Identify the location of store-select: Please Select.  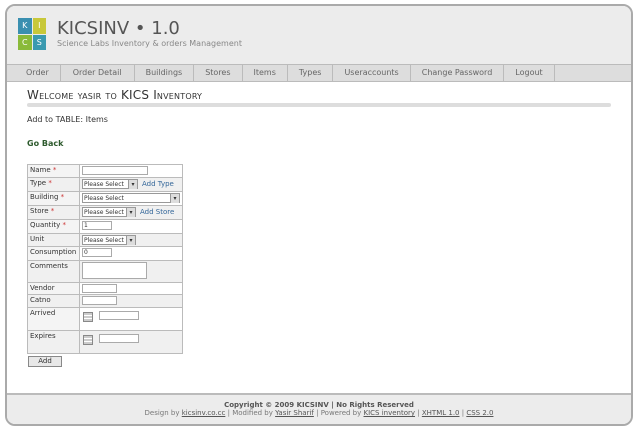
(109, 212).